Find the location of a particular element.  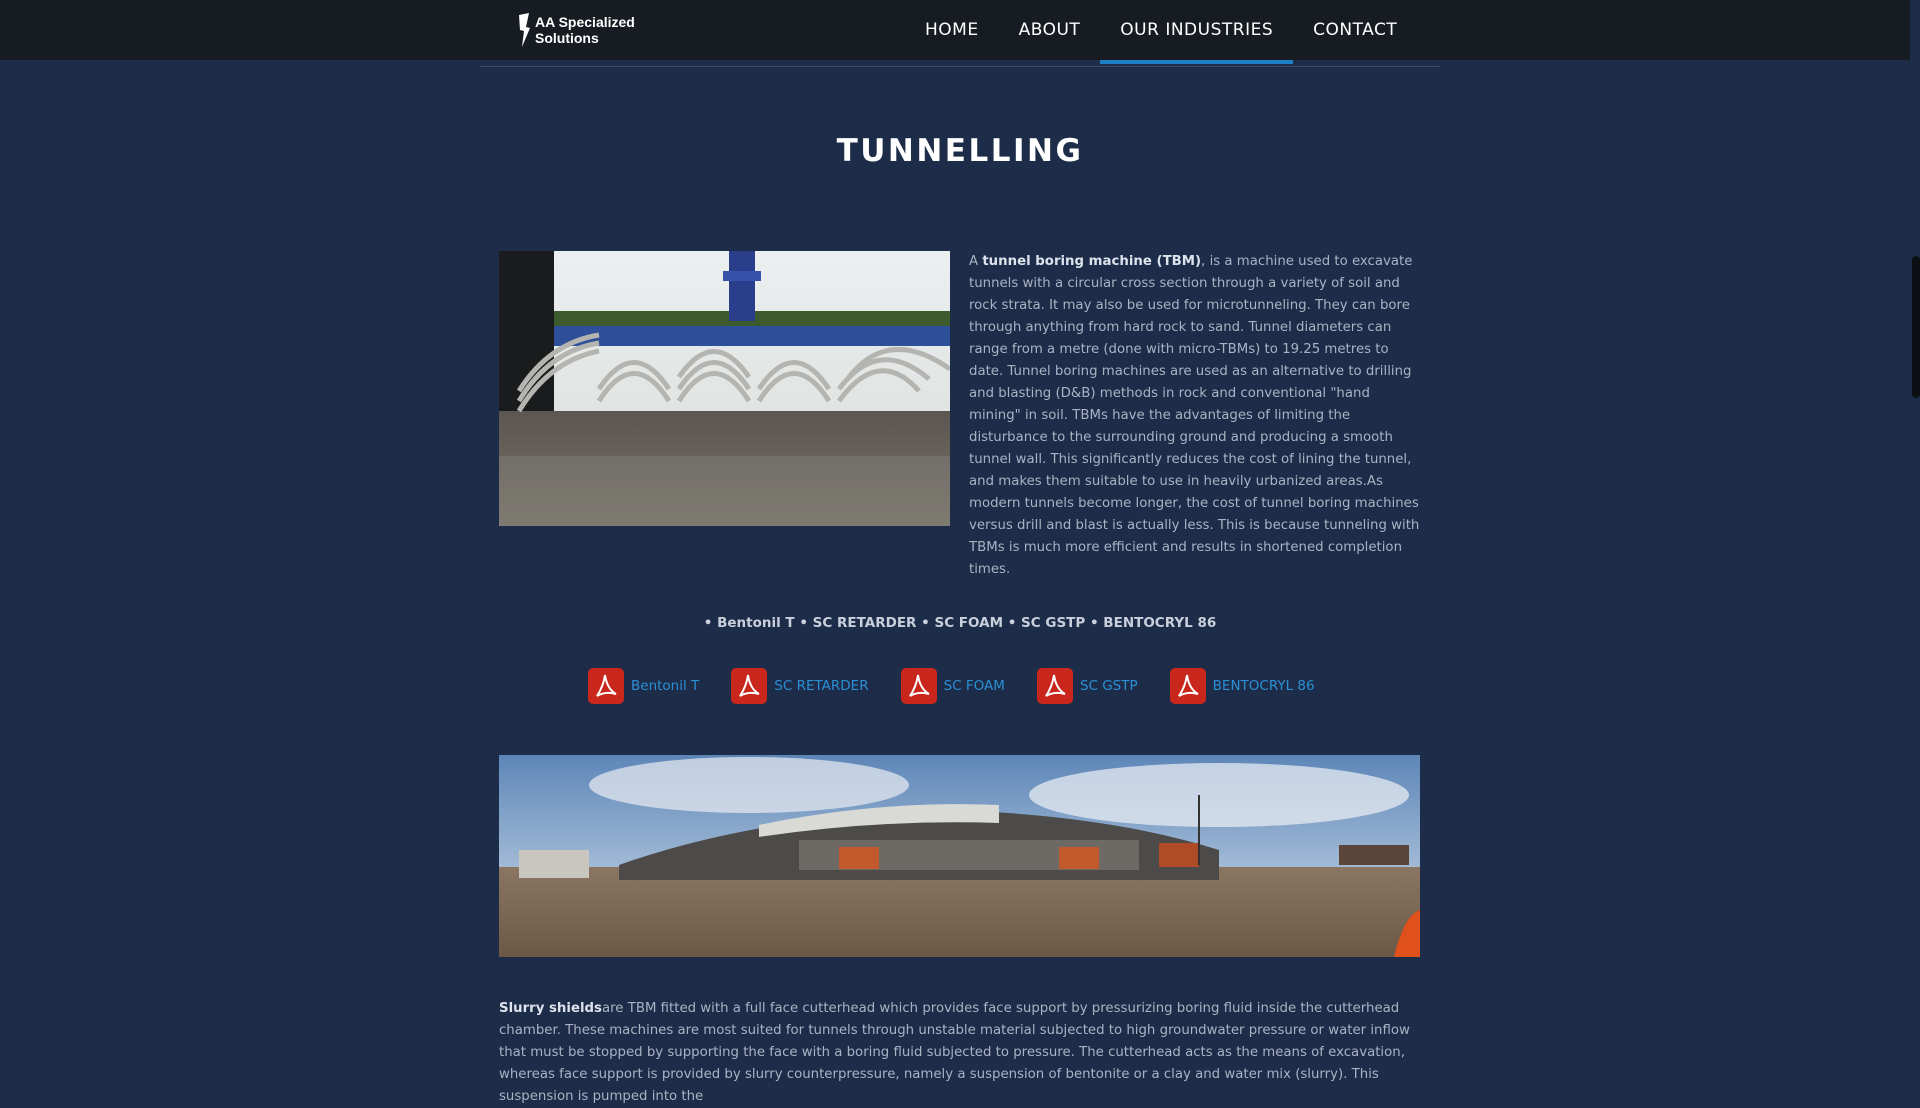

pdf-link-sc-gstp: SC GSTP is located at coordinates (1087, 686).